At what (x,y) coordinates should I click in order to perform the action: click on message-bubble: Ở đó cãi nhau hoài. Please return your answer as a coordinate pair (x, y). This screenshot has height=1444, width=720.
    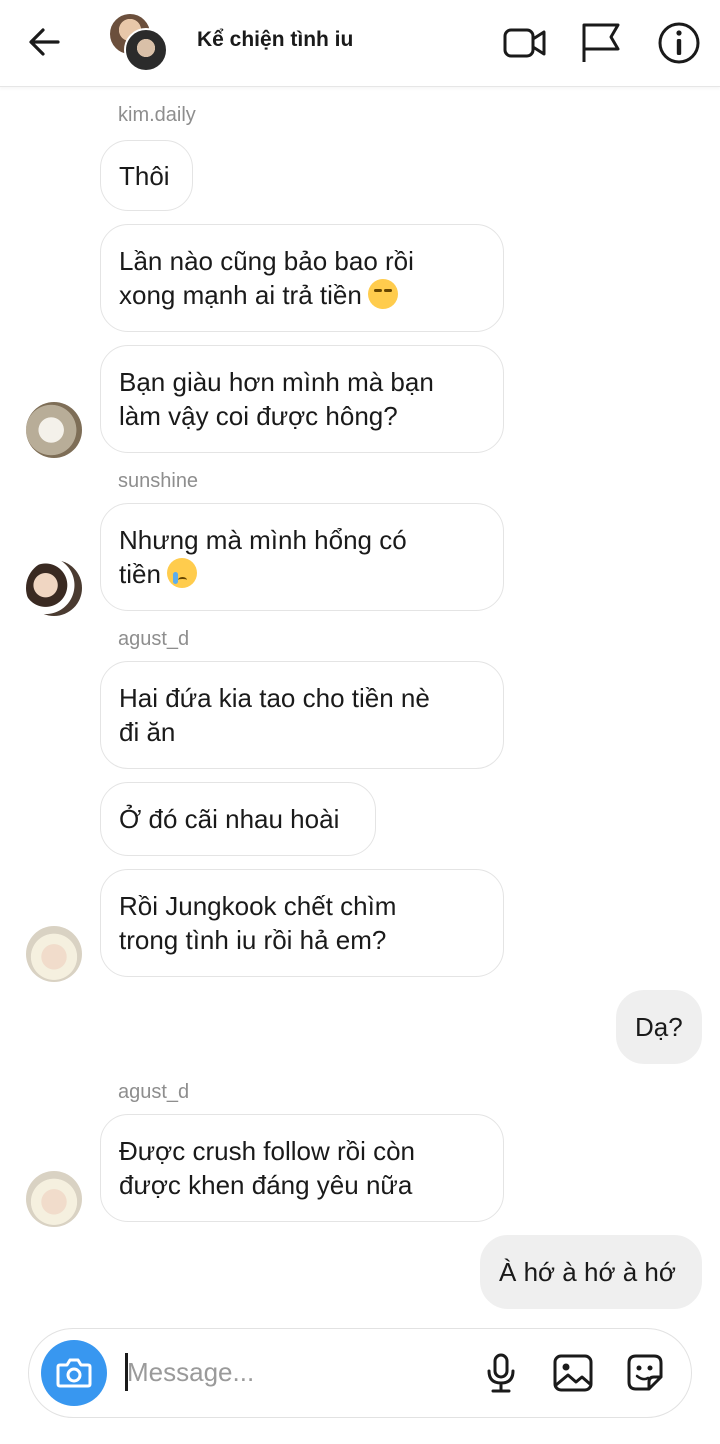
    Looking at the image, I should click on (238, 819).